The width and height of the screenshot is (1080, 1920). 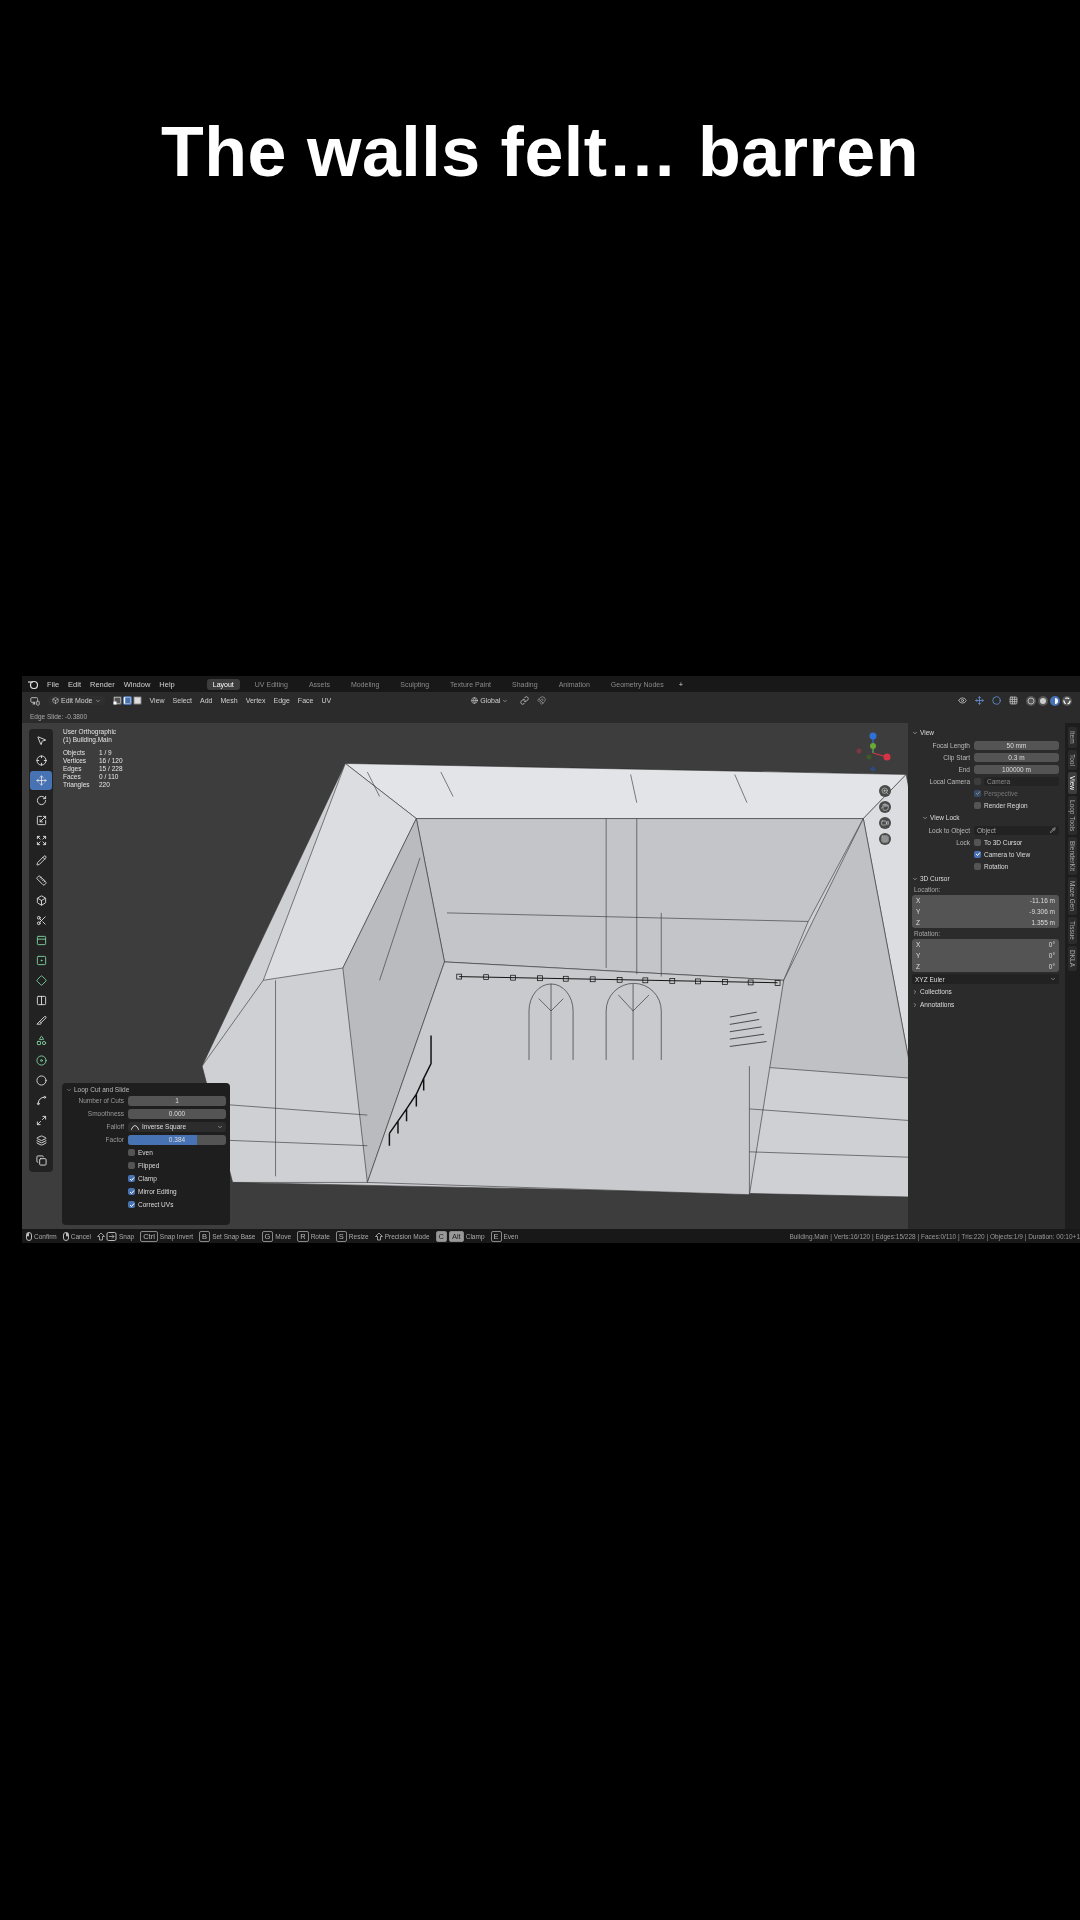 I want to click on xray-icon, so click(x=1013, y=700).